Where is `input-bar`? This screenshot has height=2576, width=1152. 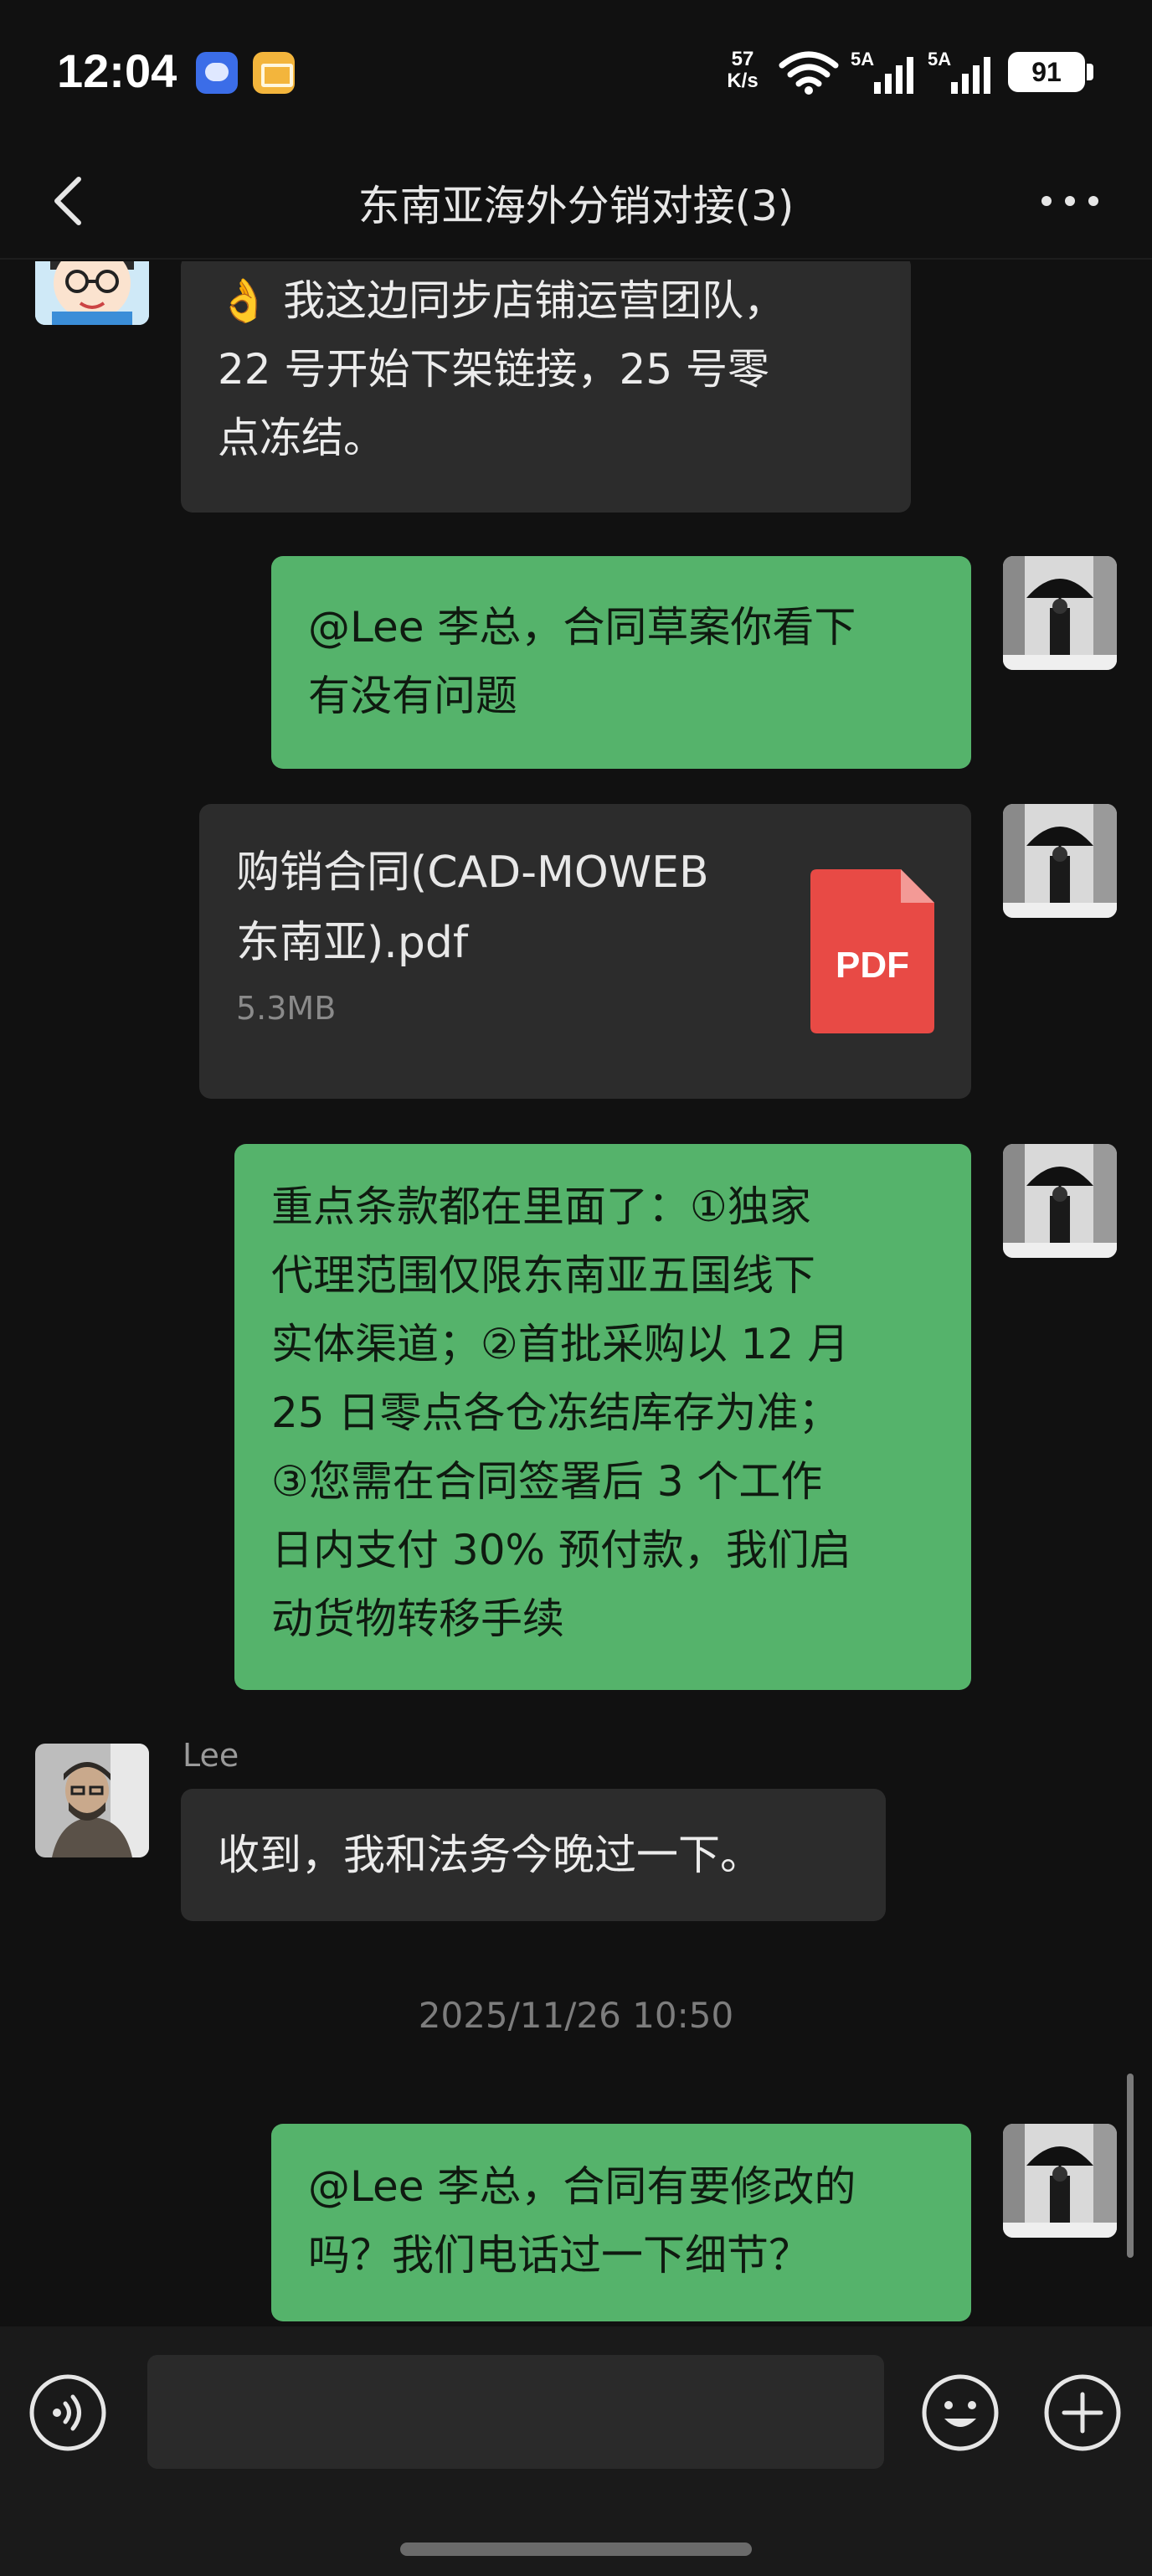
input-bar is located at coordinates (576, 2451).